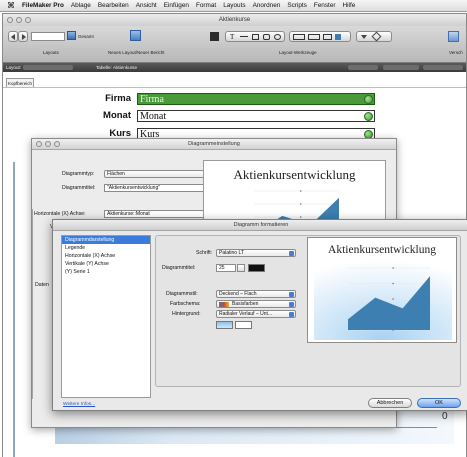 This screenshot has height=457, width=467. Describe the element at coordinates (445, 416) in the screenshot. I see `layout-chart-axis-zero-right: 0` at that location.